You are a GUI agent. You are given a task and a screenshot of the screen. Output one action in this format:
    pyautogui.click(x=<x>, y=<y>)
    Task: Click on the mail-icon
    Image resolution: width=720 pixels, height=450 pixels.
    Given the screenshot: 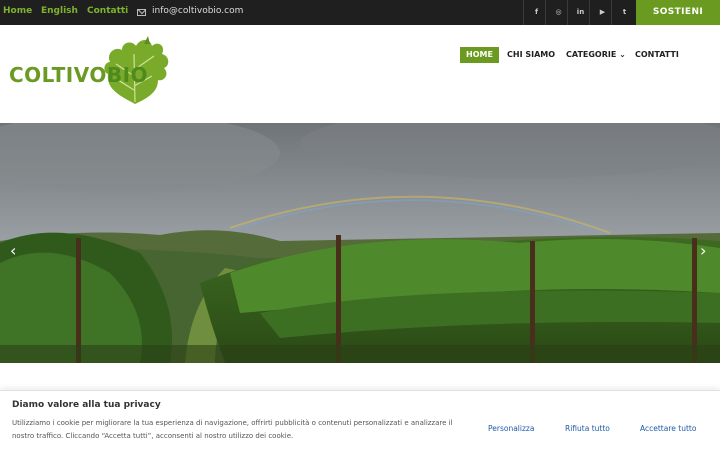 What is the action you would take?
    pyautogui.click(x=141, y=12)
    